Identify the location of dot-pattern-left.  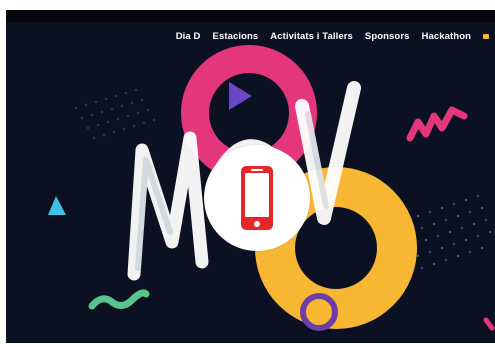
(115, 114).